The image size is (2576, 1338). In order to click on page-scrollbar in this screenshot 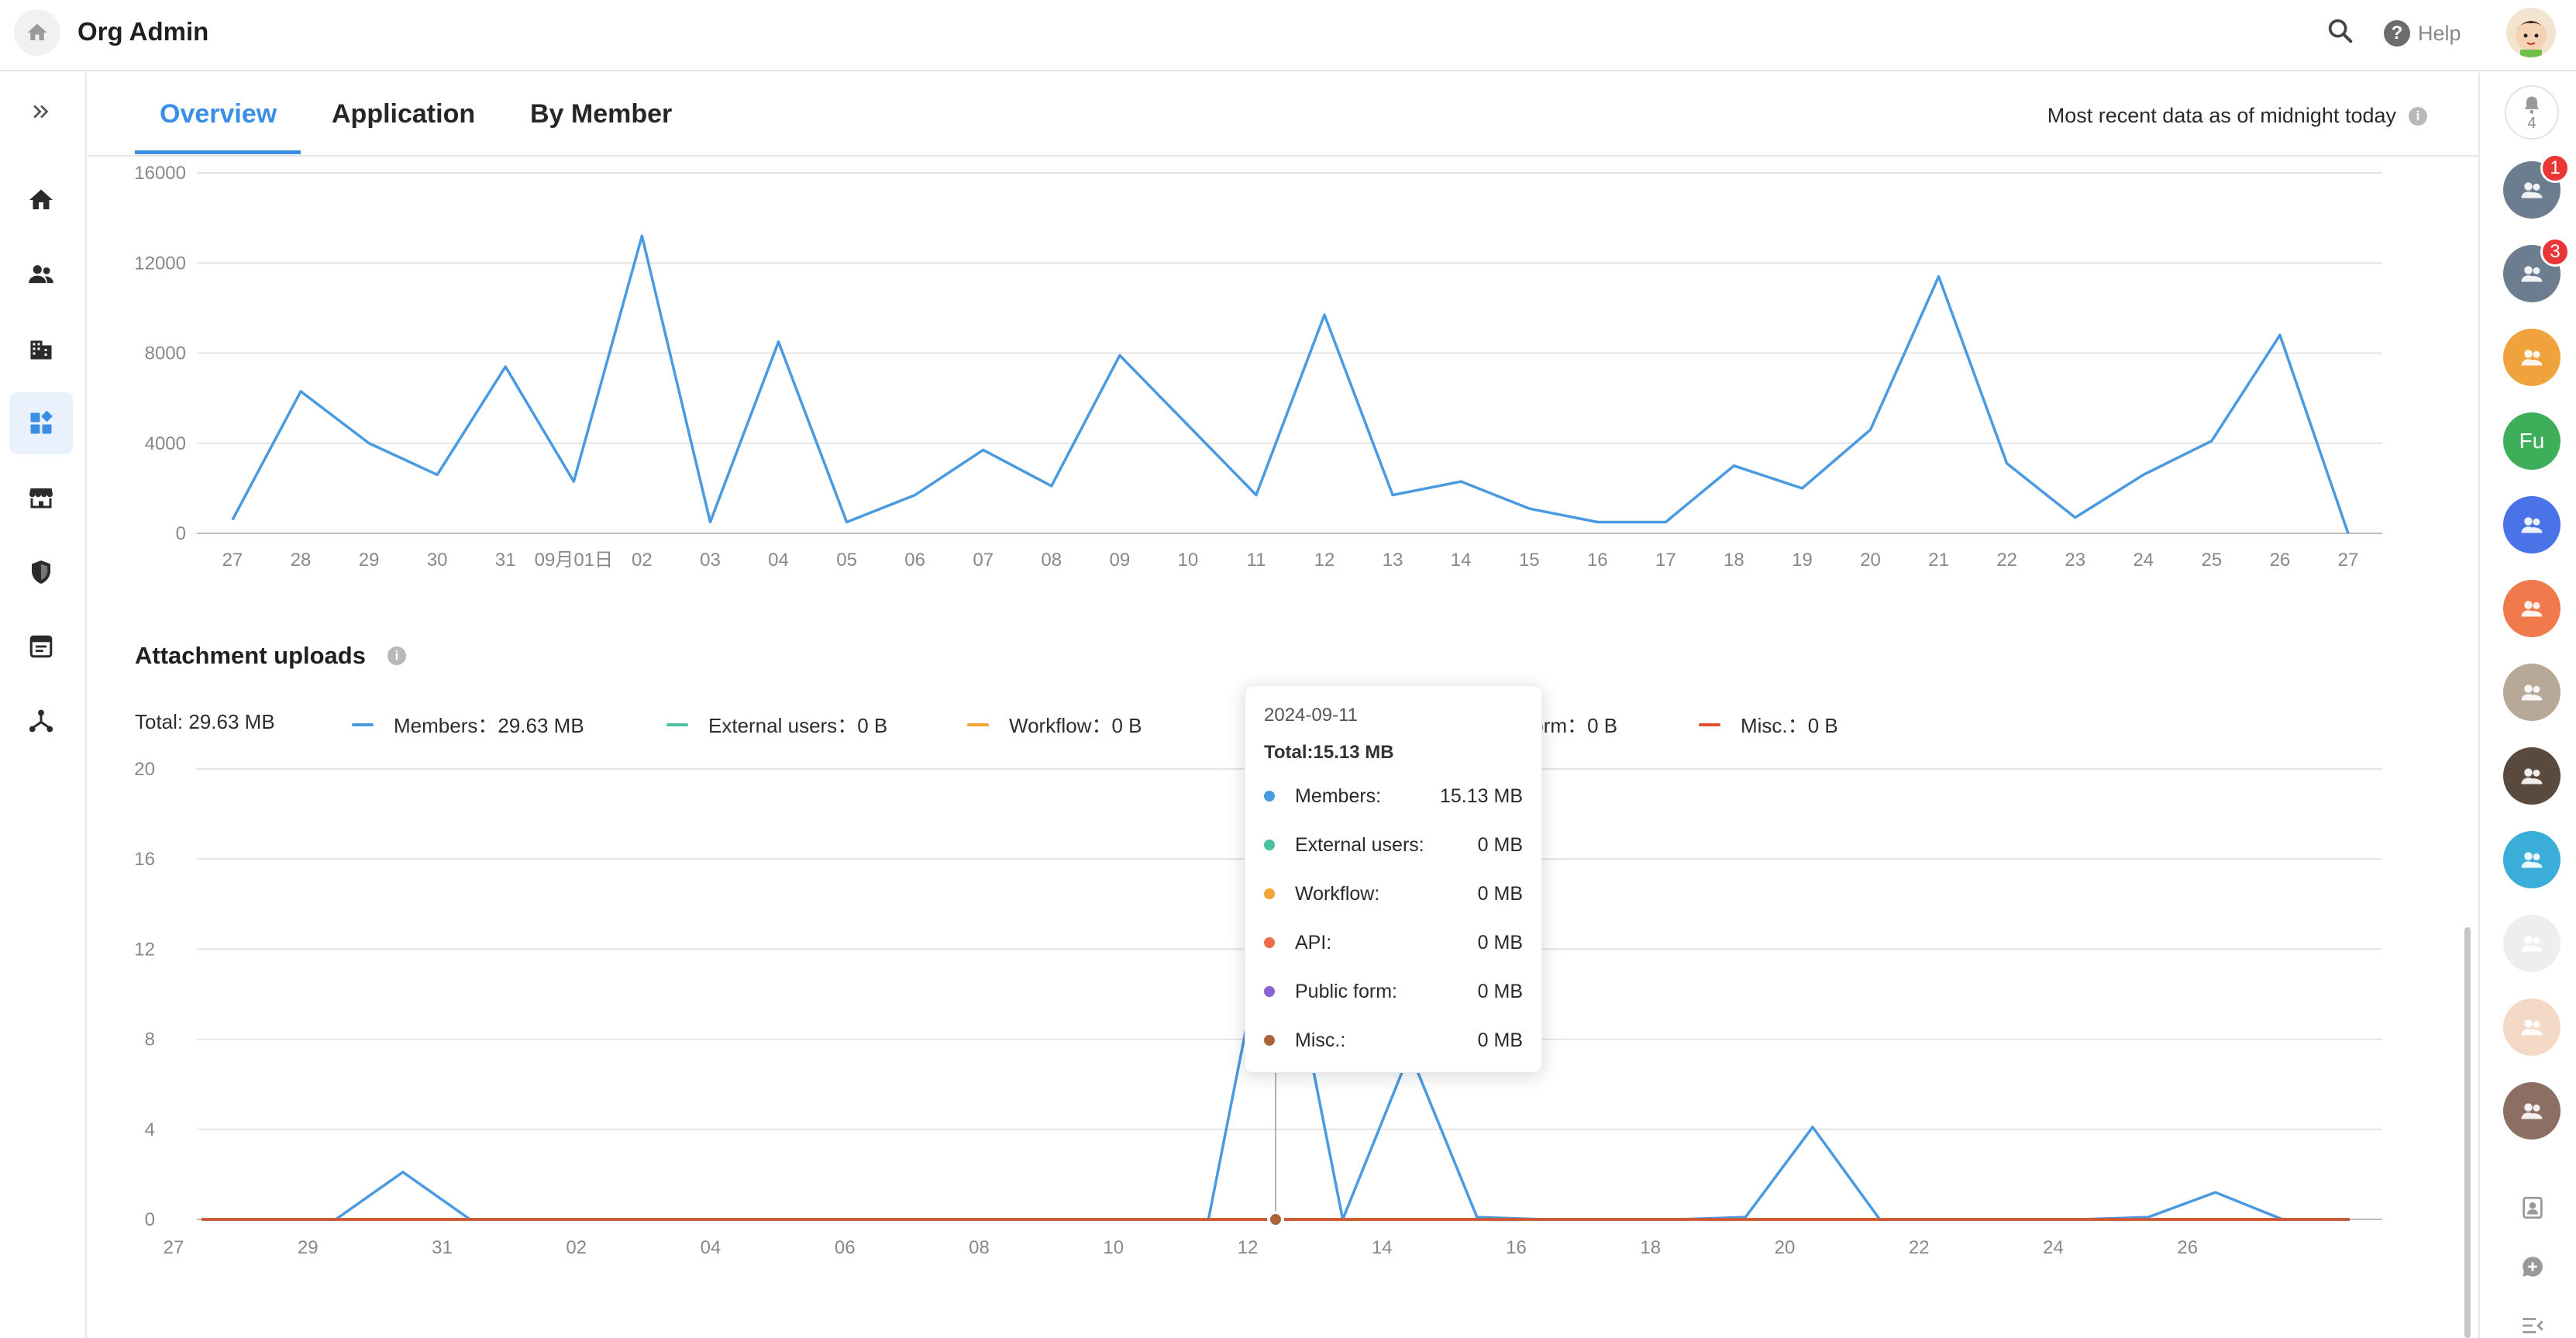, I will do `click(2467, 1133)`.